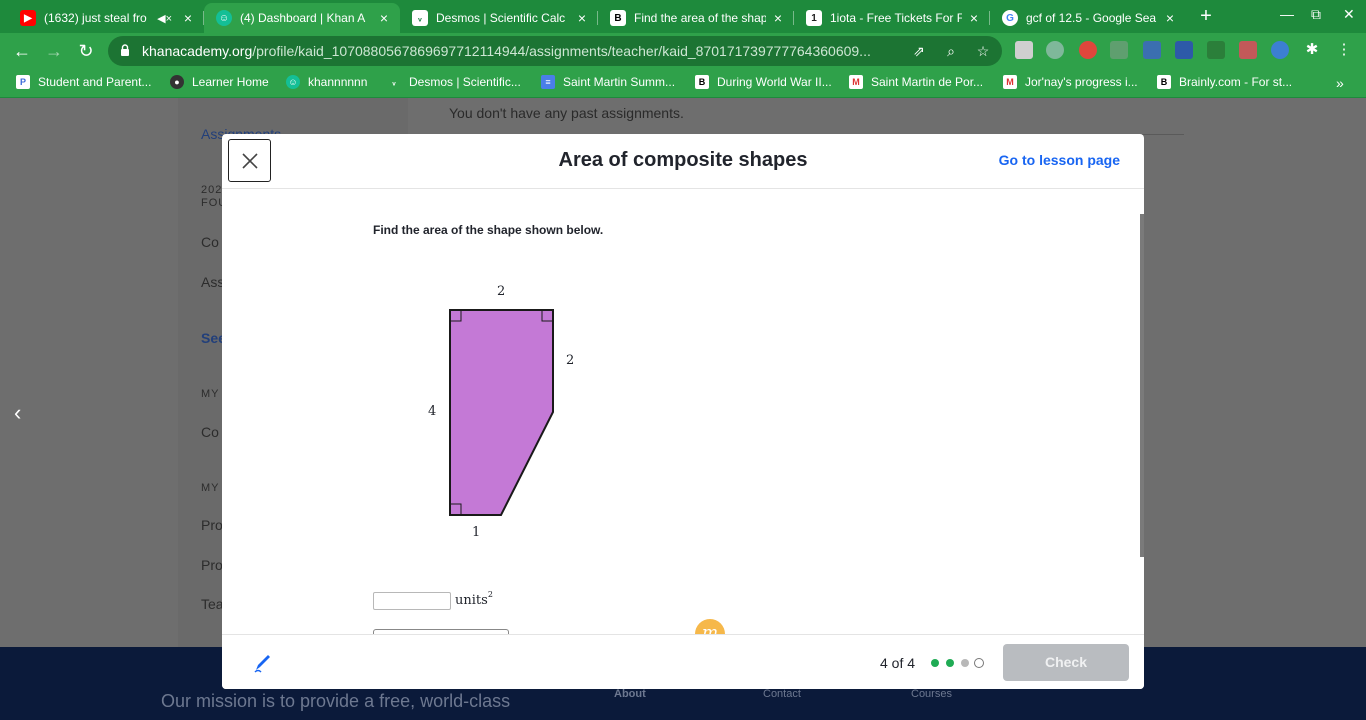  What do you see at coordinates (1066, 662) in the screenshot?
I see `check-answer-button: Check` at bounding box center [1066, 662].